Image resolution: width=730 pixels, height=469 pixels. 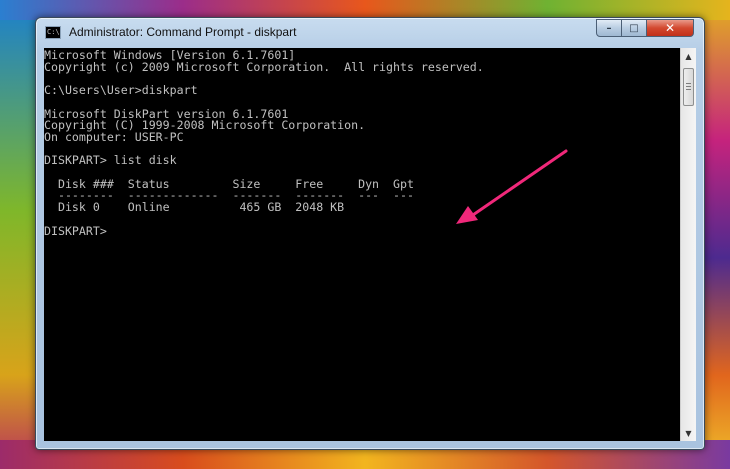 I want to click on window-title: Administrator: Command Prompt - diskpart, so click(x=183, y=32).